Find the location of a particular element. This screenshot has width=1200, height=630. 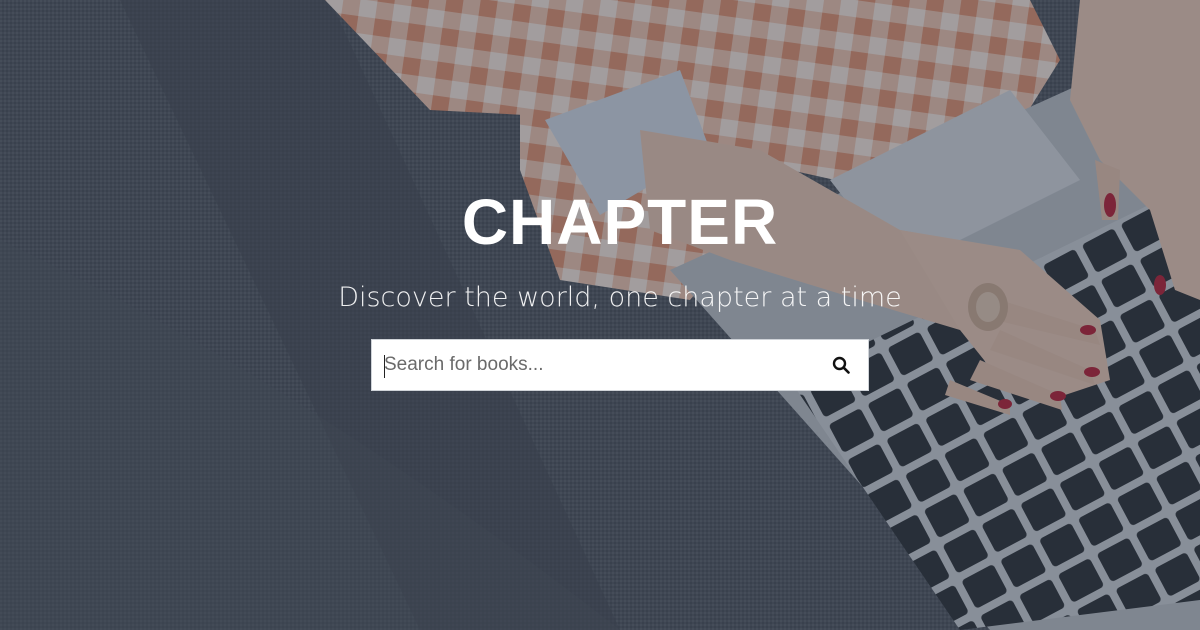

search-bar is located at coordinates (620, 365).